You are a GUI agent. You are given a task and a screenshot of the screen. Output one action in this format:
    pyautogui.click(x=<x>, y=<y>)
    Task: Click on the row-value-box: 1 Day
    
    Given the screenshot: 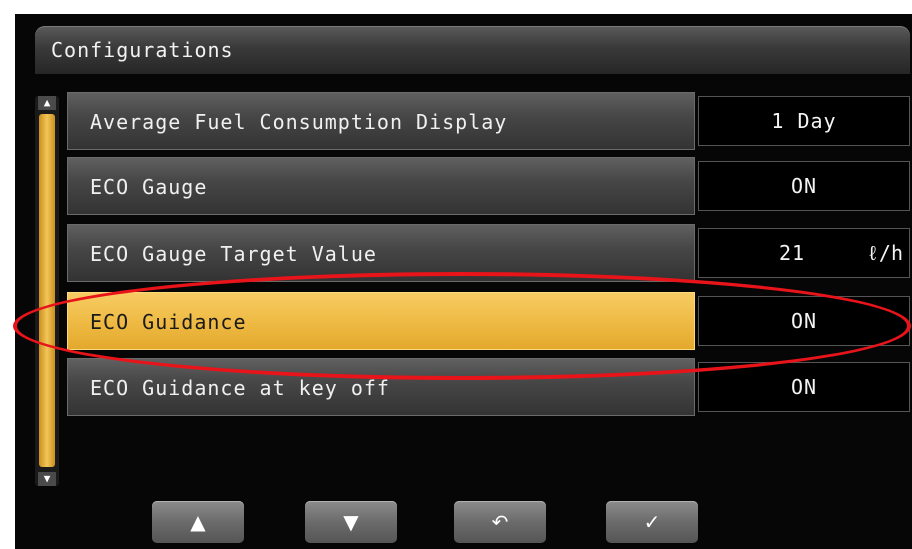 What is the action you would take?
    pyautogui.click(x=804, y=121)
    